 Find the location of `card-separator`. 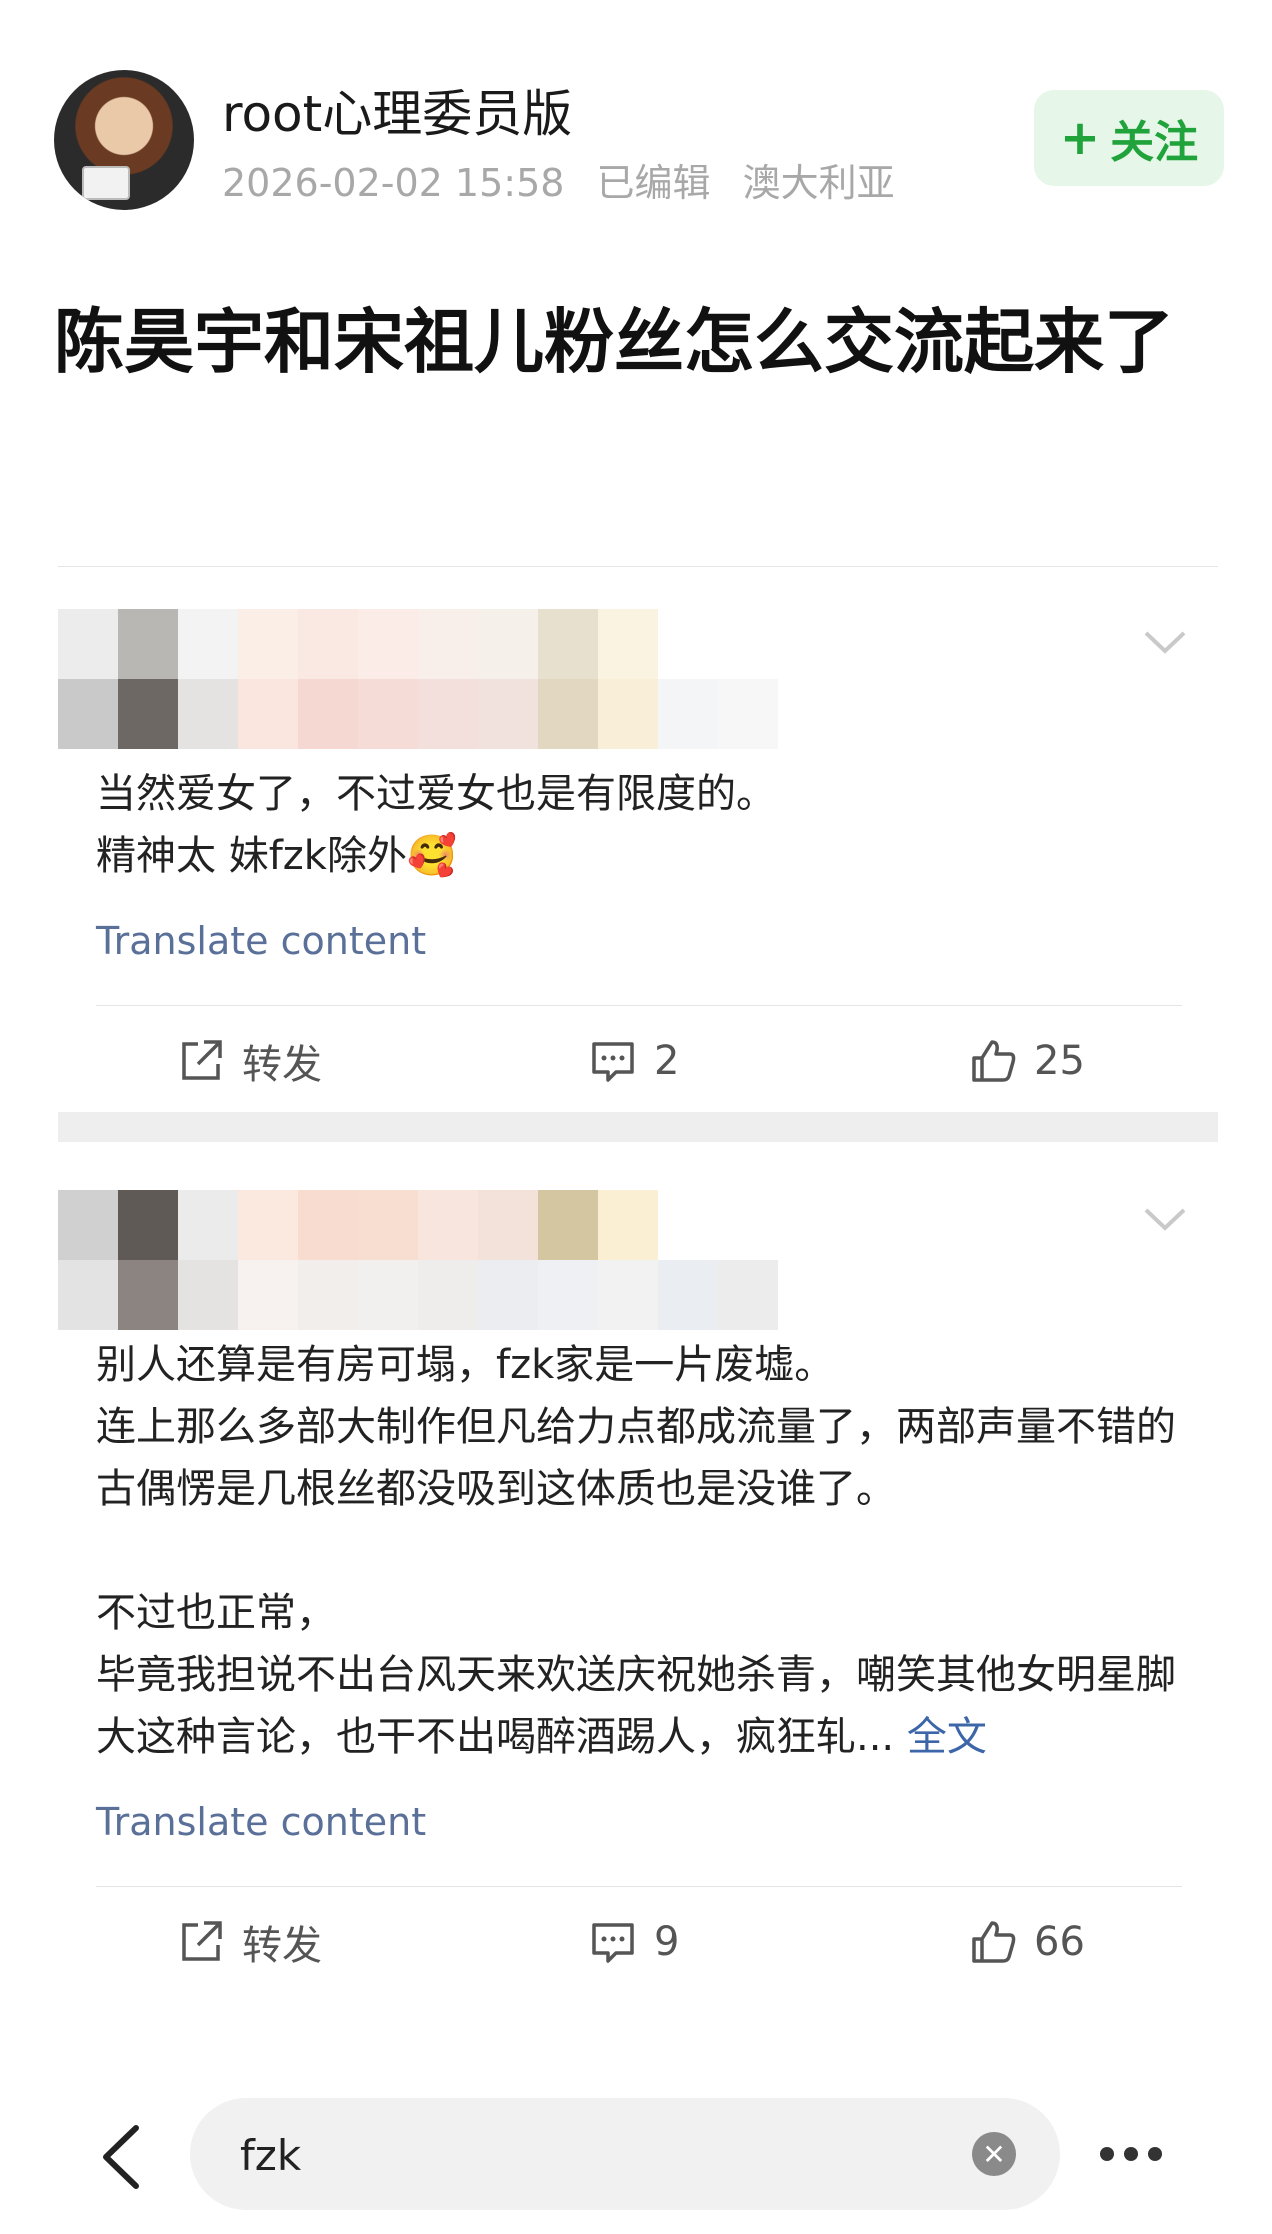

card-separator is located at coordinates (638, 1127).